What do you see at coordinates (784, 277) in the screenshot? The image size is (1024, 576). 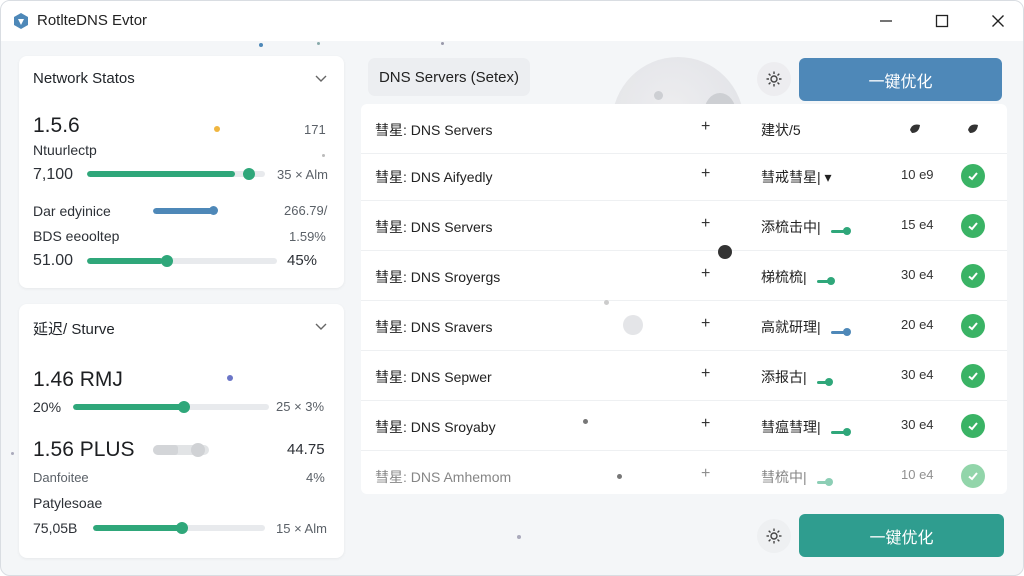 I see `server-status: 梯梳梳|` at bounding box center [784, 277].